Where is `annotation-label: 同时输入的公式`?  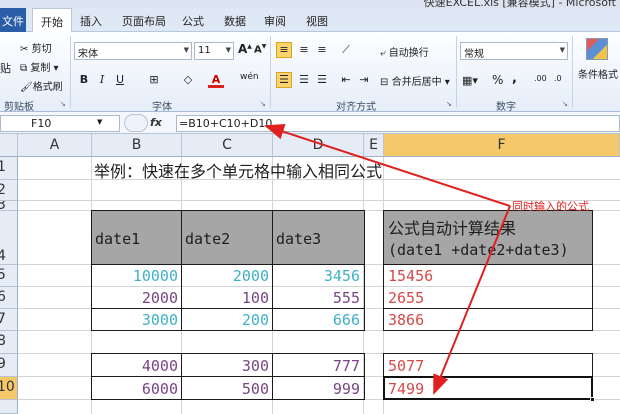
annotation-label: 同时输入的公式 is located at coordinates (550, 206).